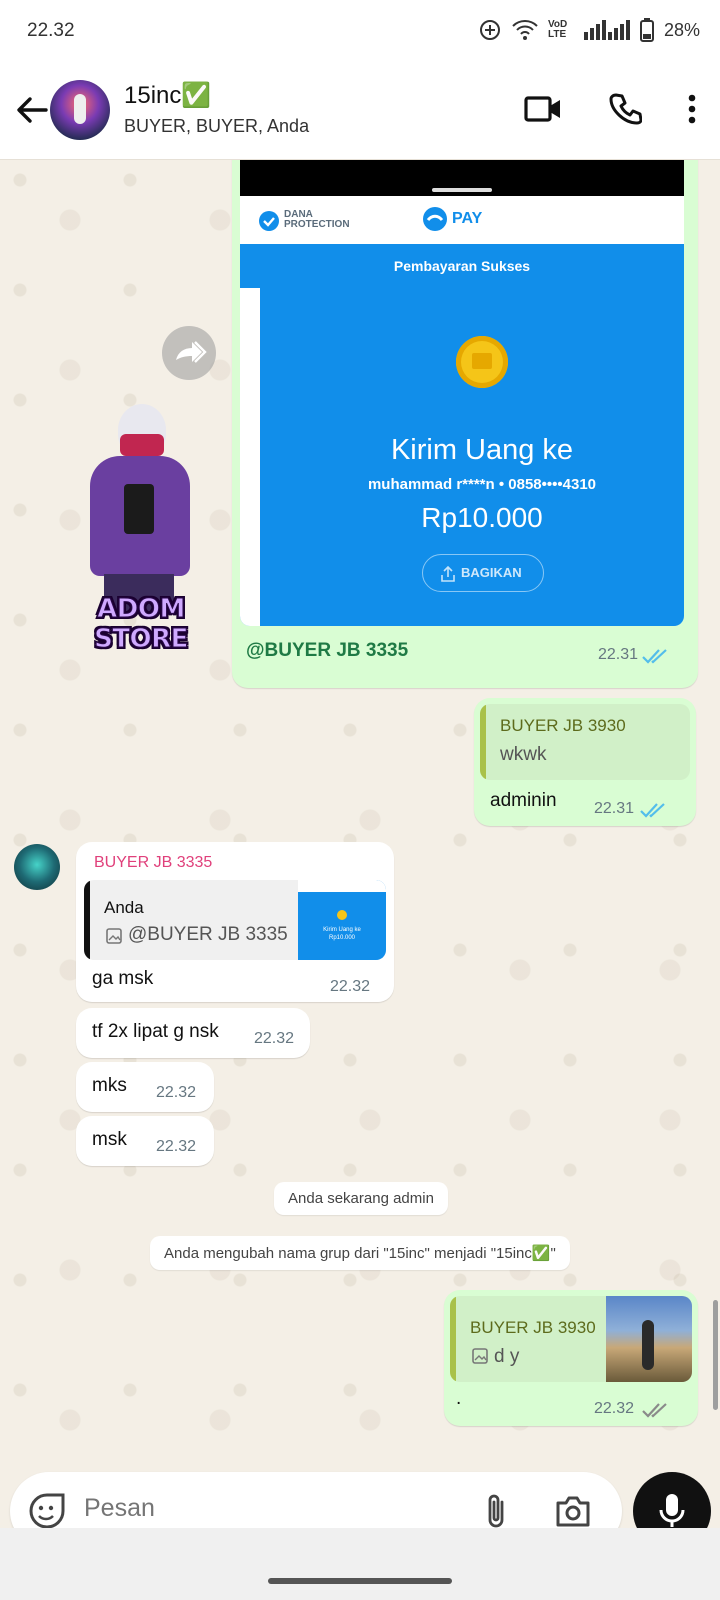 This screenshot has height=1600, width=720. Describe the element at coordinates (467, 218) in the screenshot. I see `dana-pay-label: PAY` at that location.